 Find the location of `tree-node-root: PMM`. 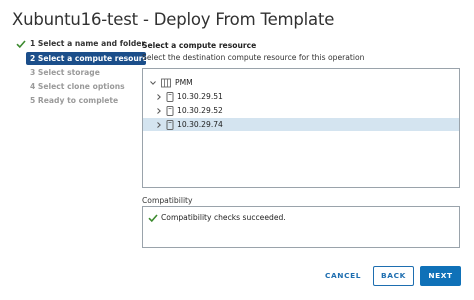

tree-node-root: PMM is located at coordinates (207, 83).